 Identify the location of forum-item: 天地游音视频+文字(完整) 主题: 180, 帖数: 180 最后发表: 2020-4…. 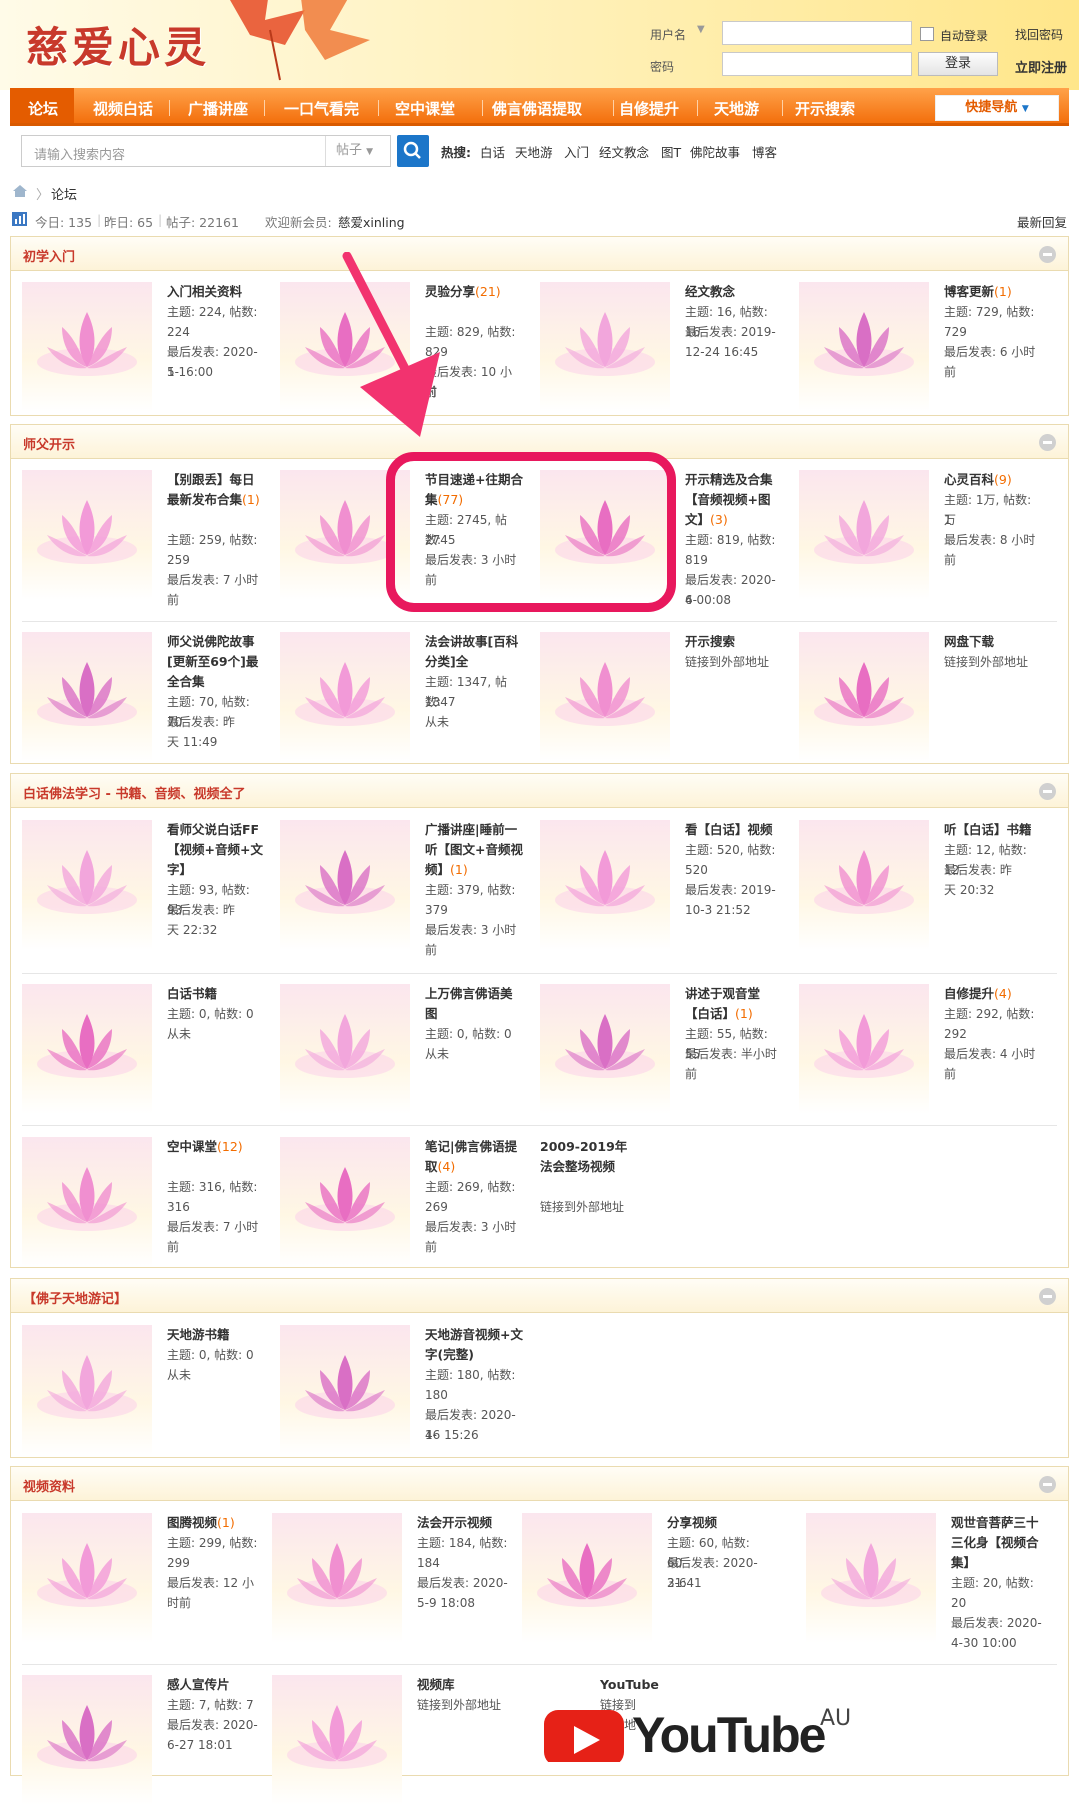
(407, 1392).